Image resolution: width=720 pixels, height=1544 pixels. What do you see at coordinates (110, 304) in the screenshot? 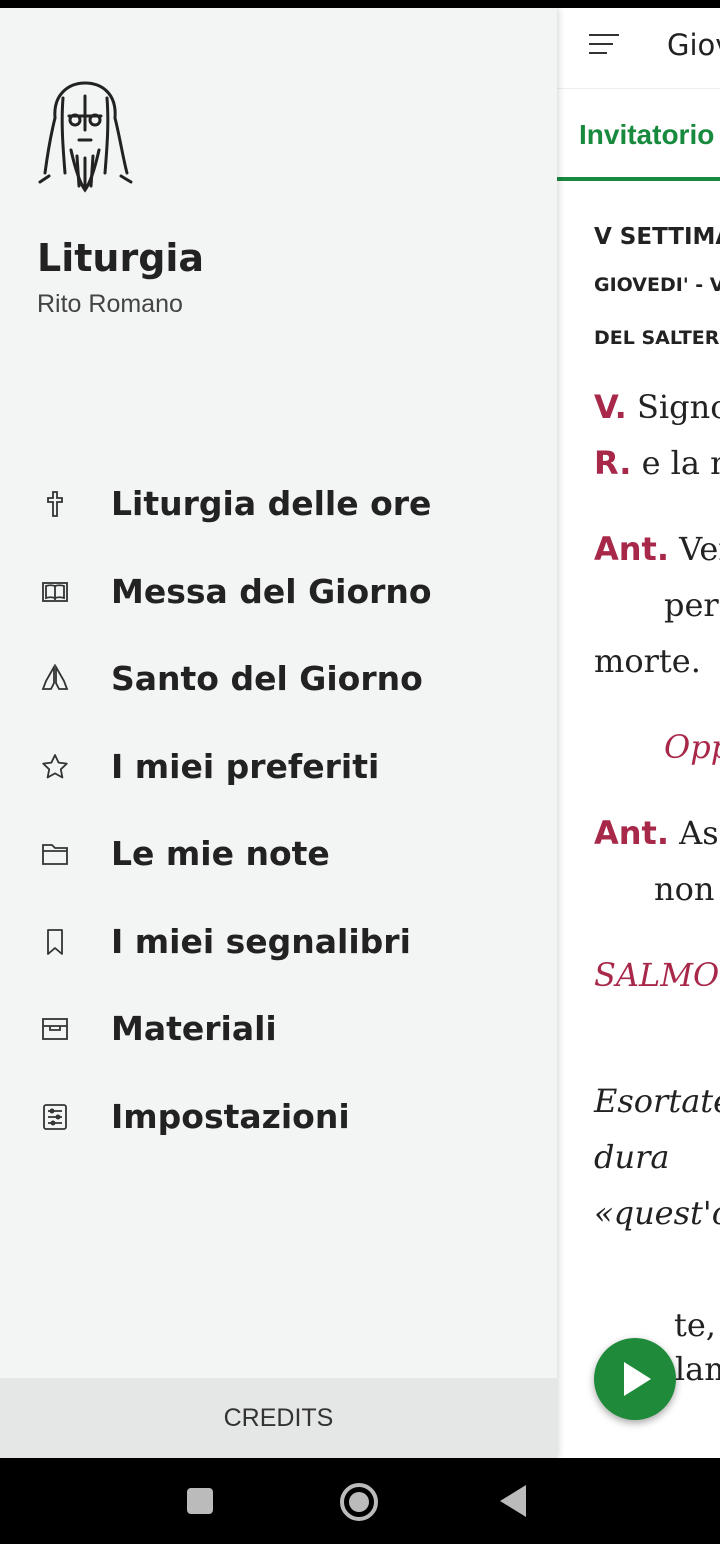
I see `app-subtitle: Rito Romano` at bounding box center [110, 304].